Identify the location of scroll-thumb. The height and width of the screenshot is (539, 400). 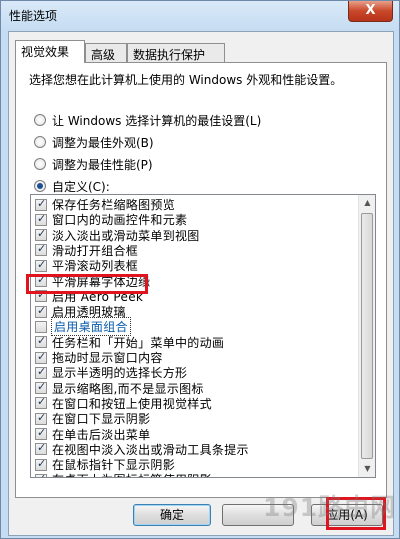
(367, 336).